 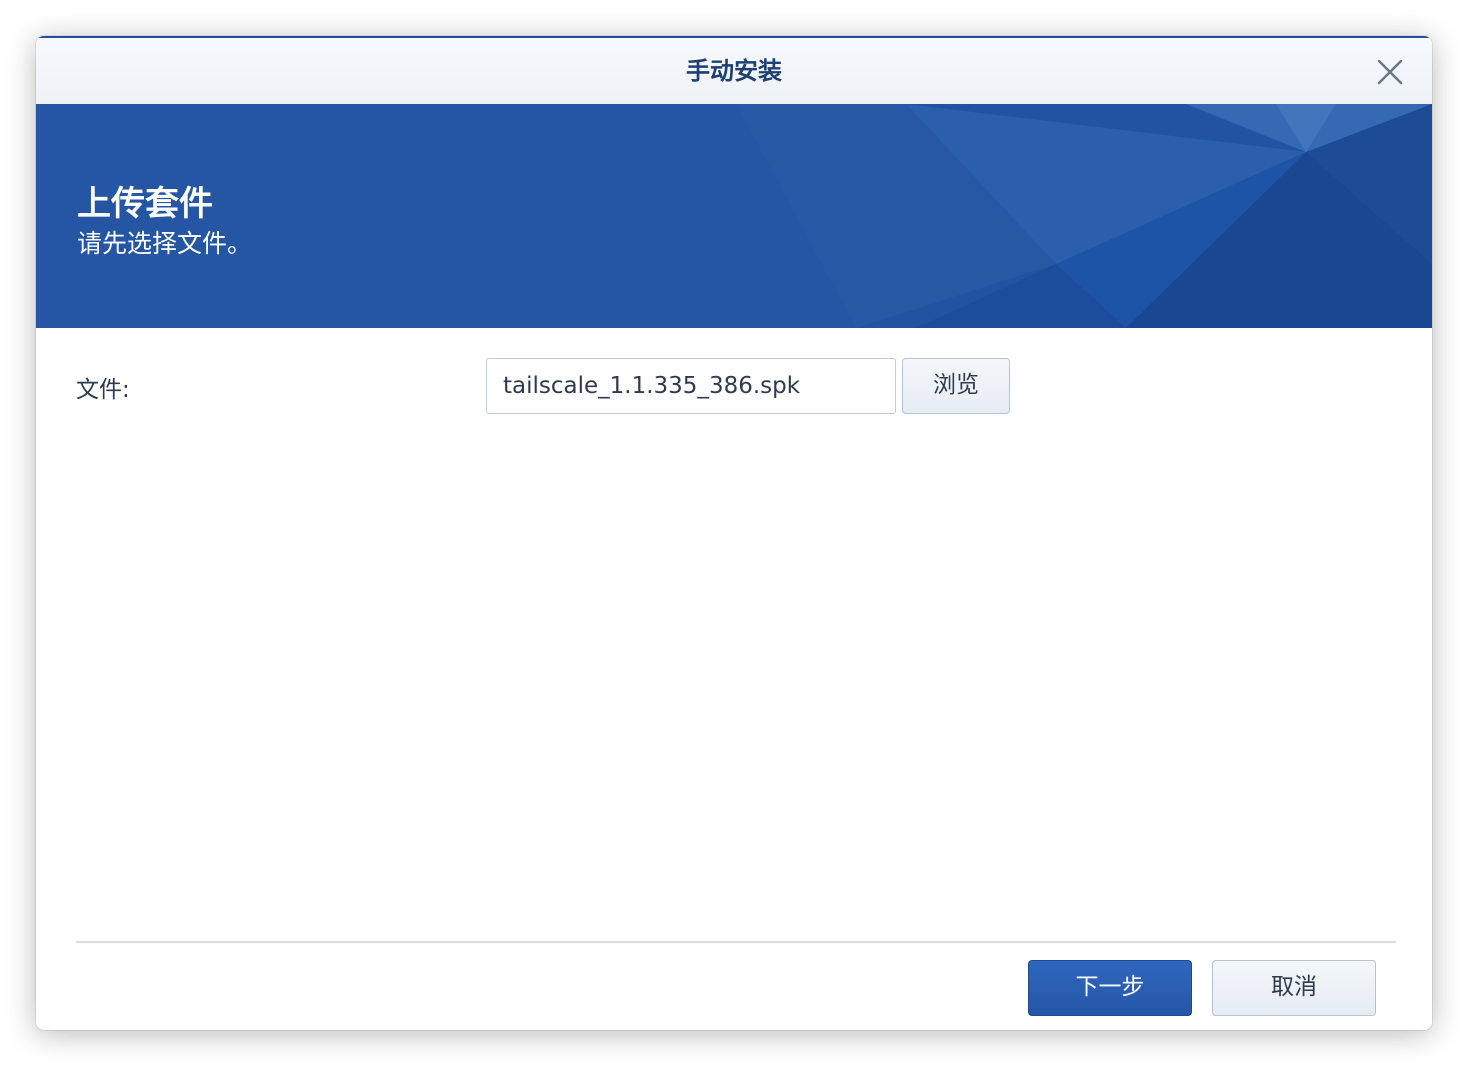 I want to click on banner-title: 上传套件, so click(x=145, y=204).